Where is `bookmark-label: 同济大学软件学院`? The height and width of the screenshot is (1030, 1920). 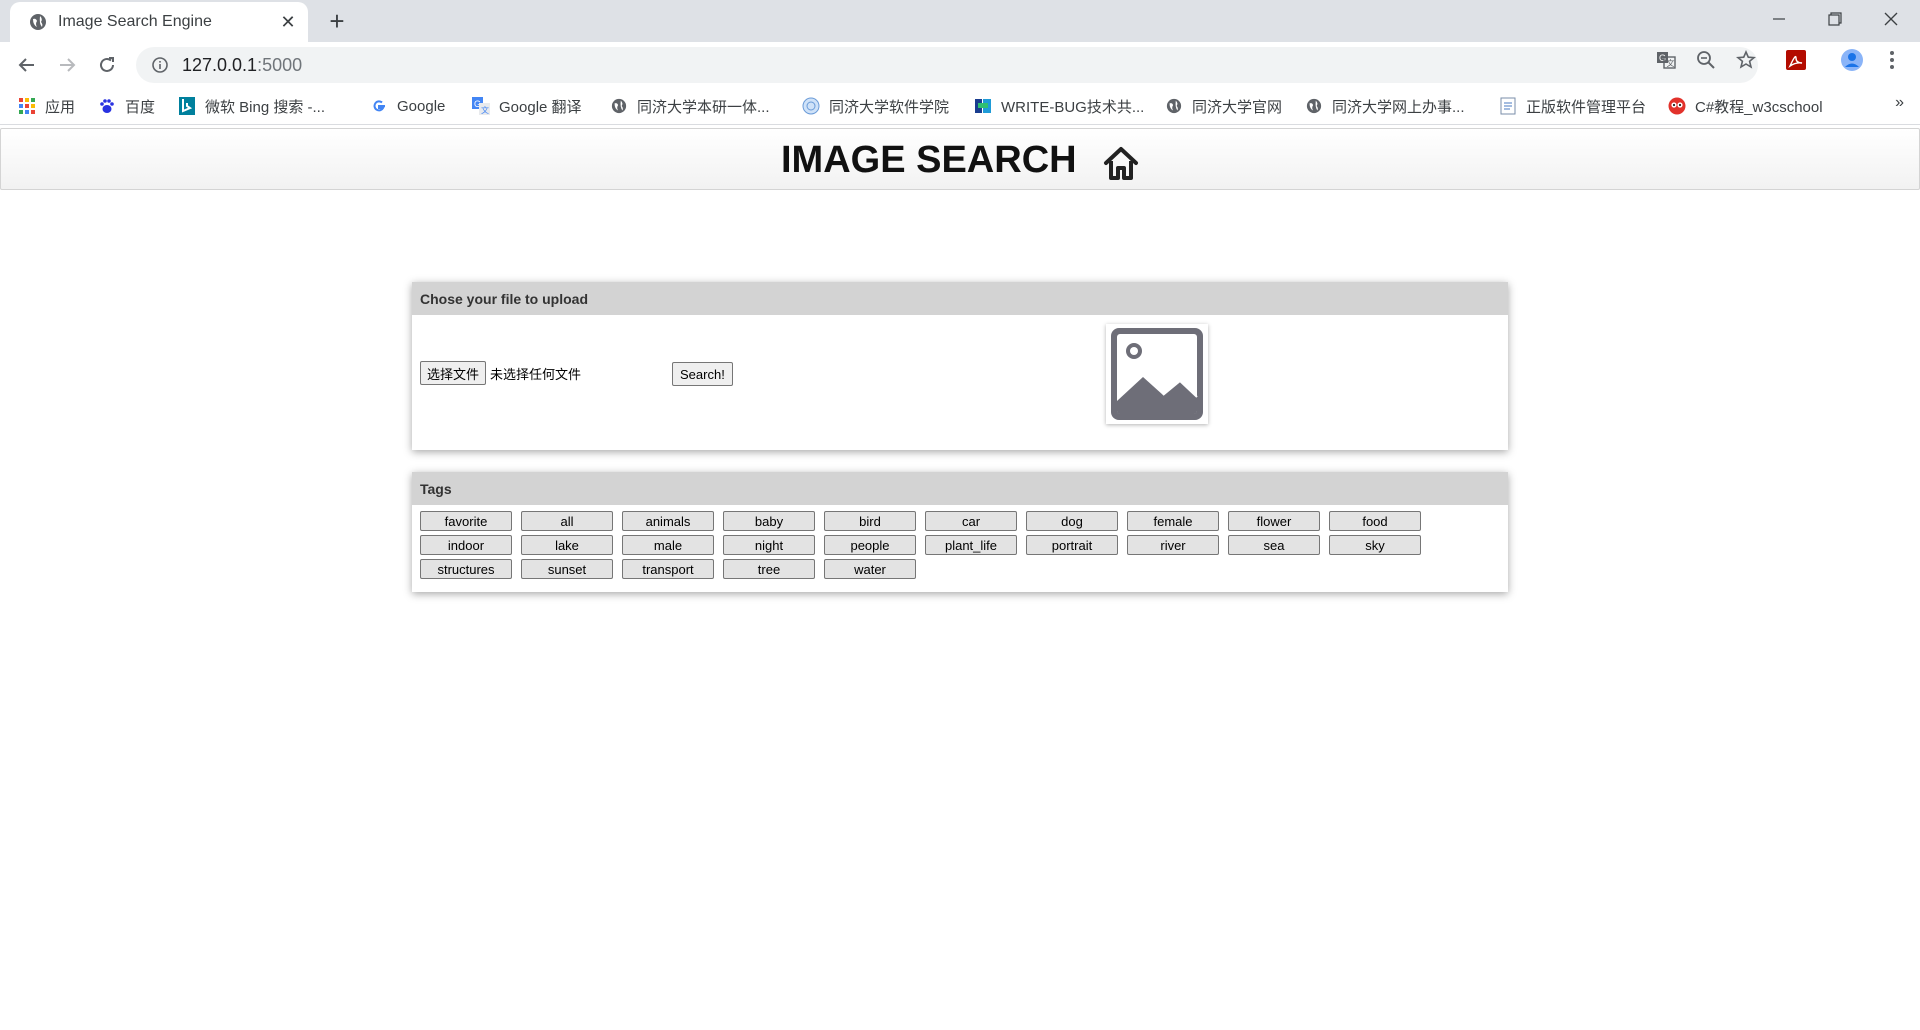
bookmark-label: 同济大学软件学院 is located at coordinates (889, 107).